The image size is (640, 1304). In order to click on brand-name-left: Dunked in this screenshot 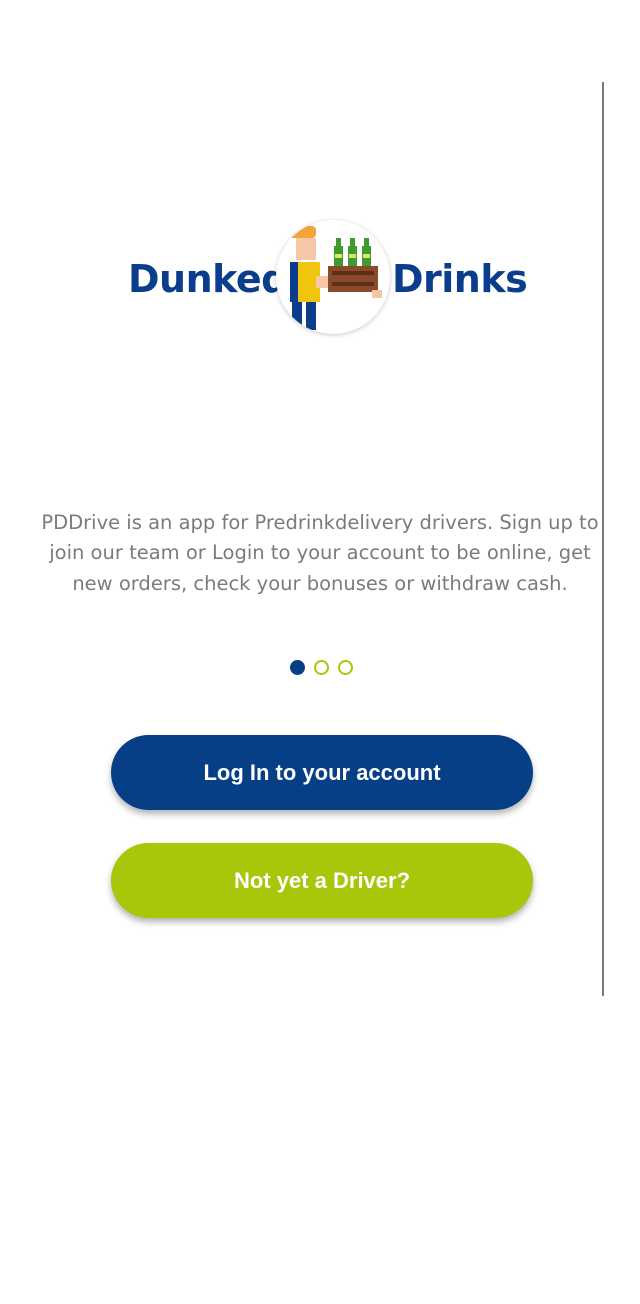, I will do `click(208, 279)`.